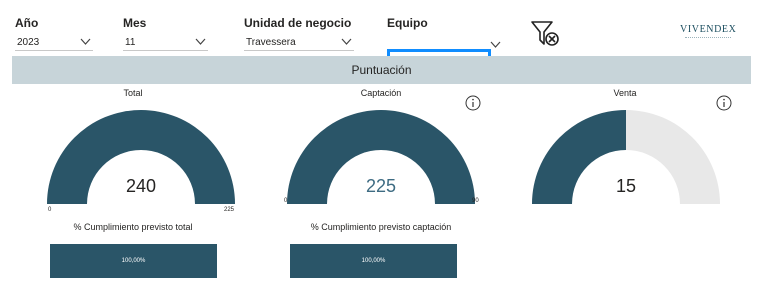 This screenshot has height=289, width=768. I want to click on slicer-mes-title: Mes, so click(135, 23).